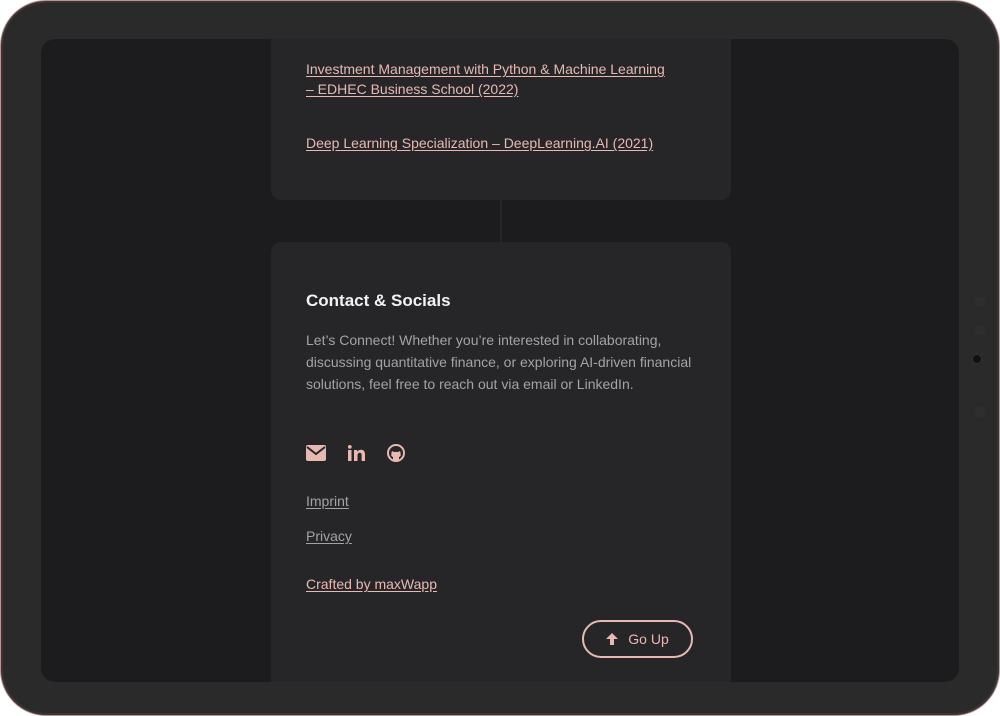 Image resolution: width=1000 pixels, height=716 pixels. What do you see at coordinates (378, 300) in the screenshot?
I see `contact-title: Contact & Socials` at bounding box center [378, 300].